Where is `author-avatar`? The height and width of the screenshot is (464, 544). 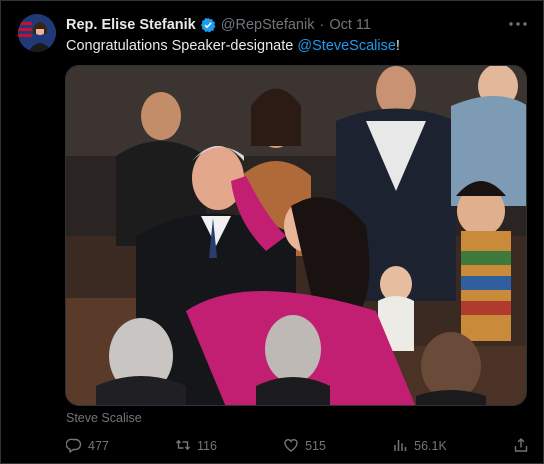 author-avatar is located at coordinates (37, 33).